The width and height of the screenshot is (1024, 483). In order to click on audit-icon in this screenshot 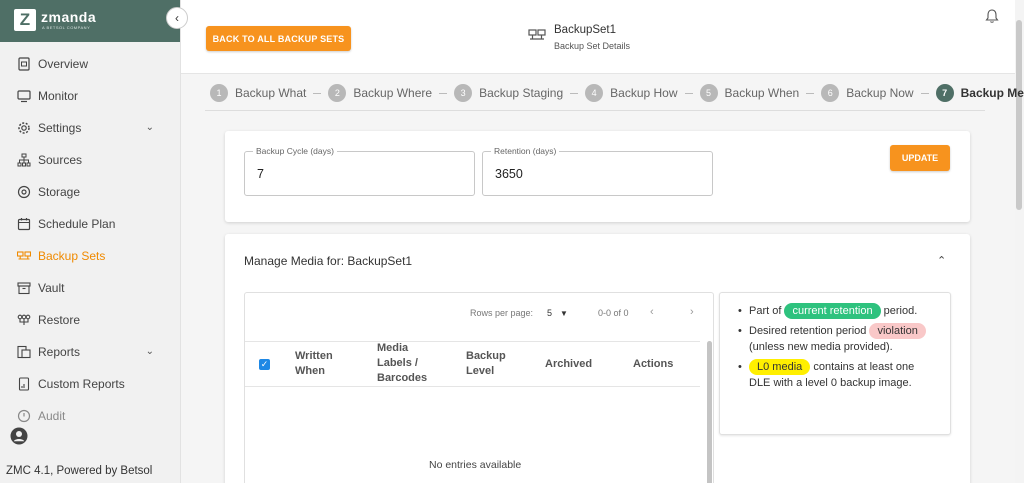, I will do `click(24, 416)`.